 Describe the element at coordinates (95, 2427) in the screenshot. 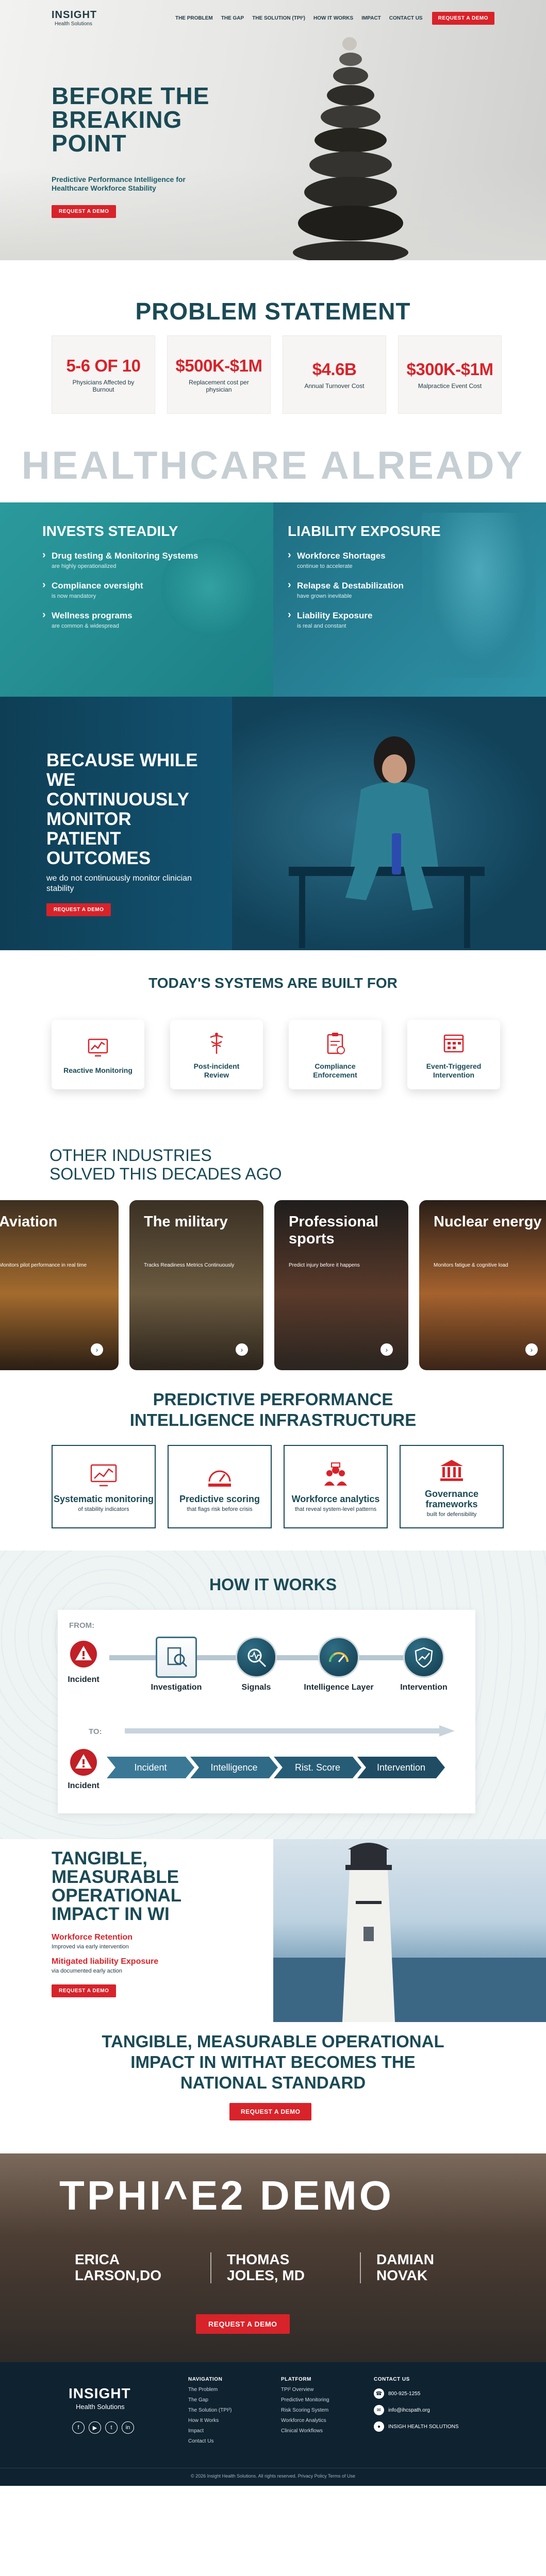

I see `youtube-icon: ▶` at that location.